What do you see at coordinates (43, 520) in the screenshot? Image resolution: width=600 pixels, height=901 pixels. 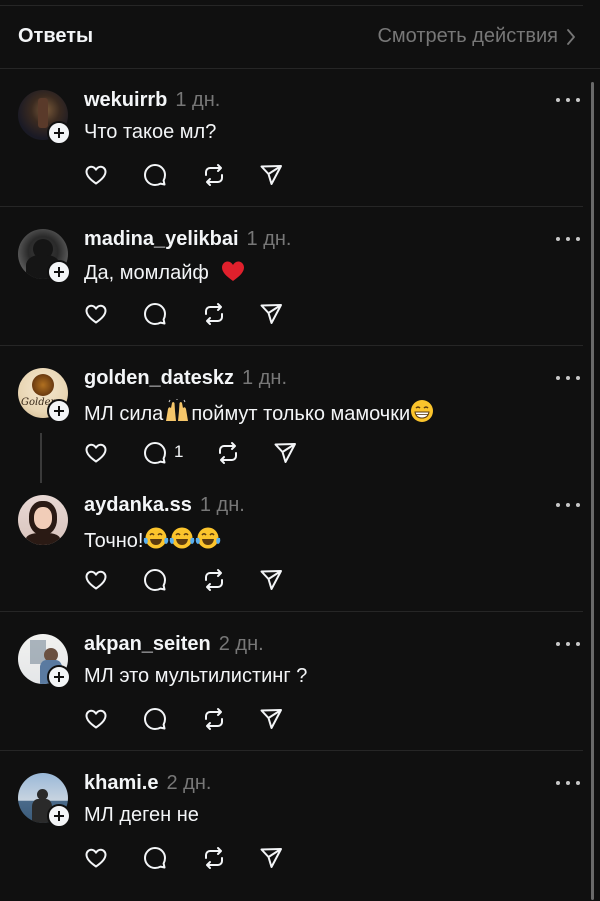 I see `avatar` at bounding box center [43, 520].